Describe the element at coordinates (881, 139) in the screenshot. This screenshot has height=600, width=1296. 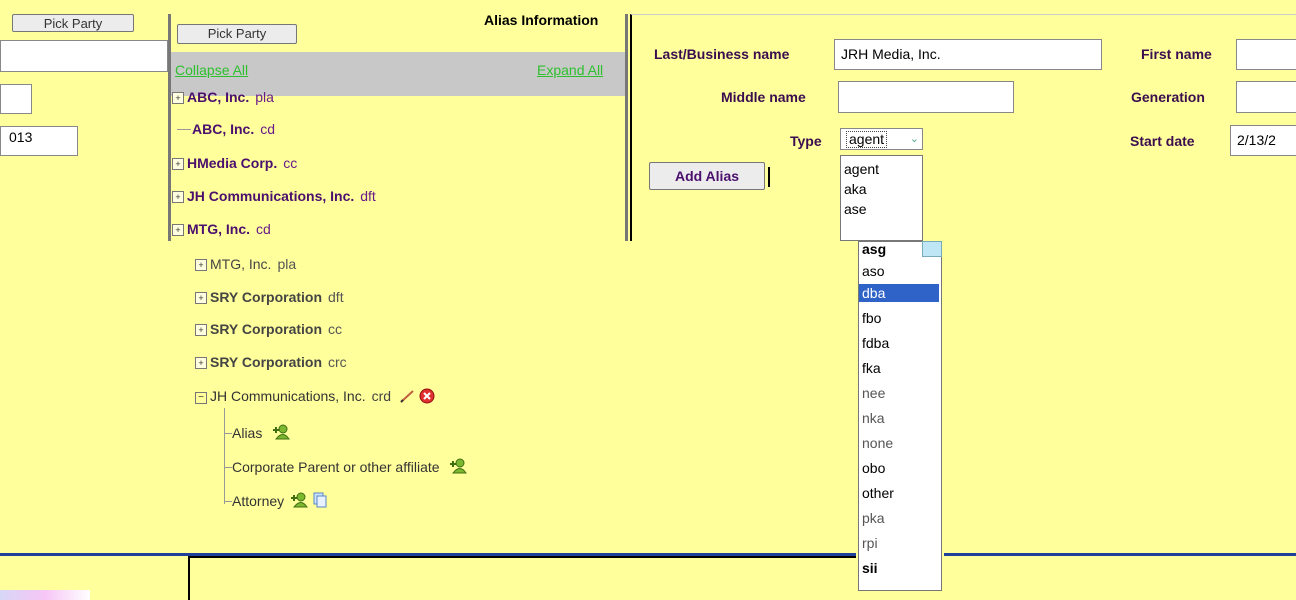
I see `type-select: agent ⌄` at that location.